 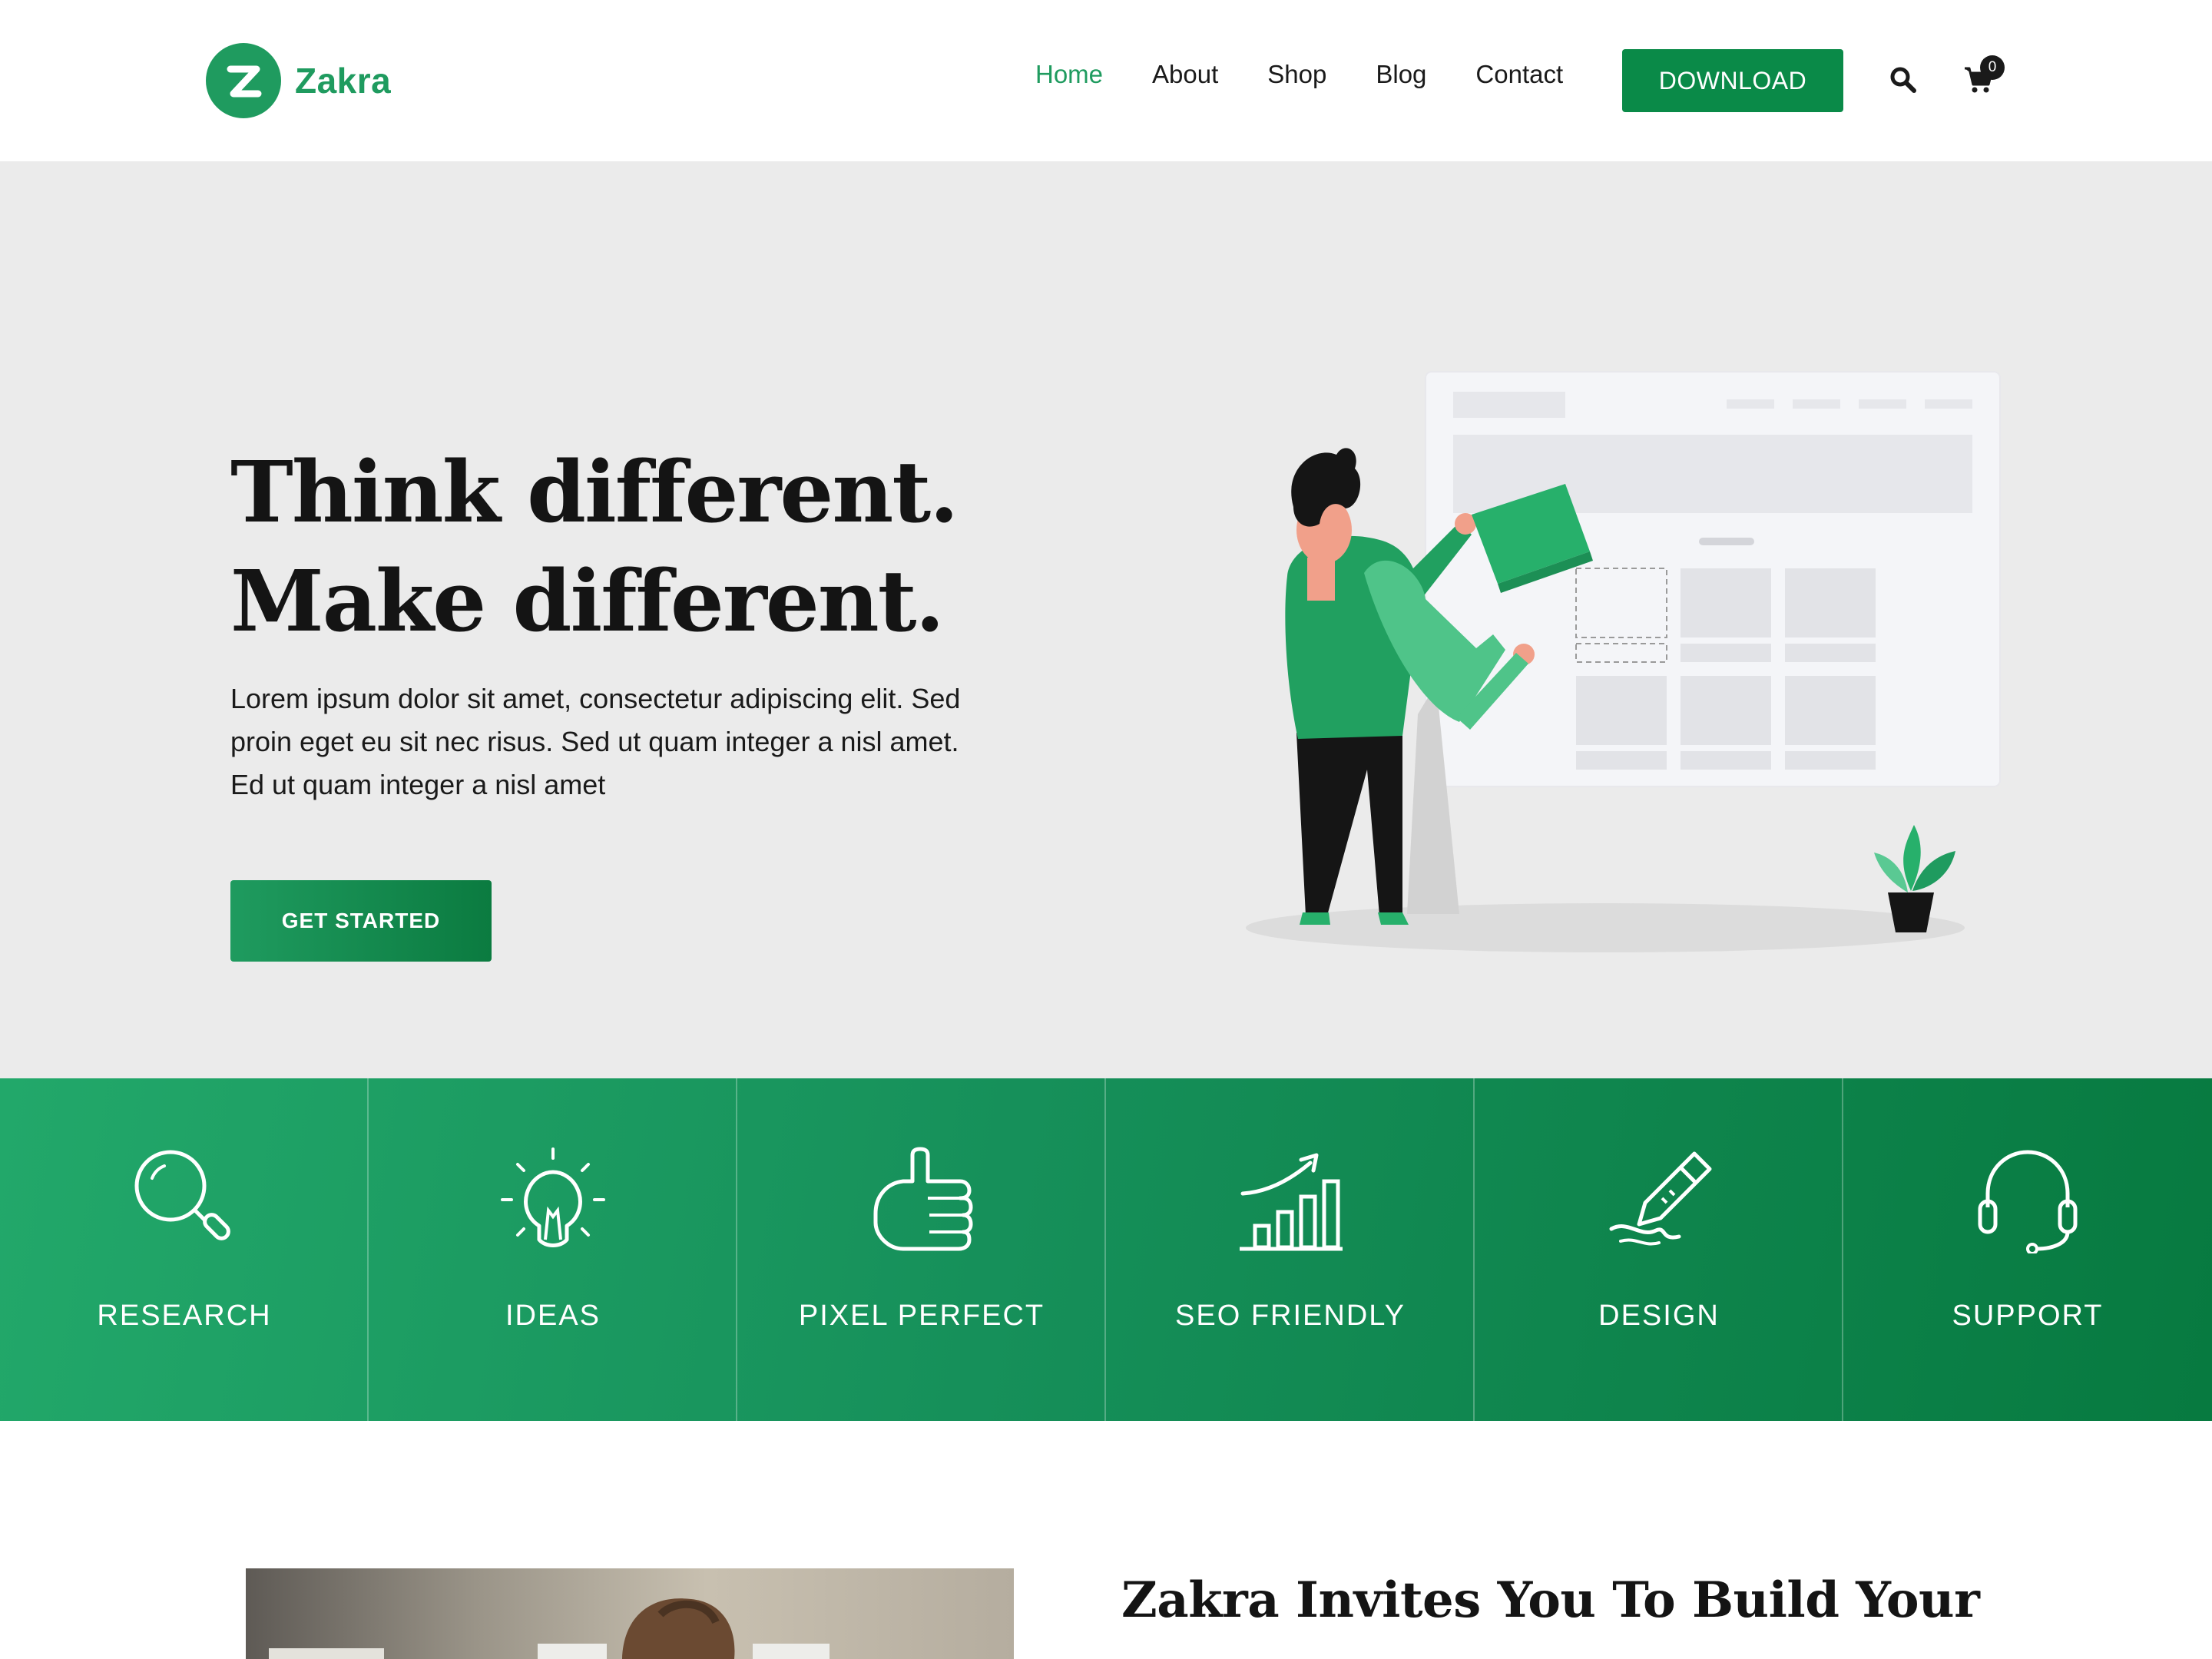 I want to click on feature-label: SUPPORT, so click(x=2028, y=1316).